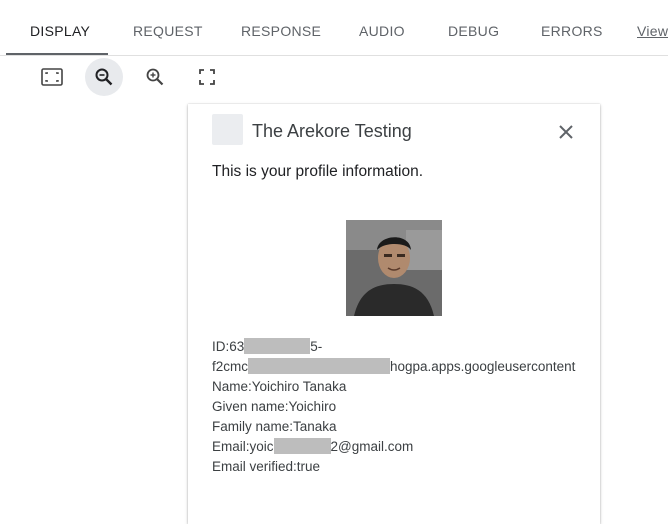  I want to click on zoom-out-button, so click(104, 77).